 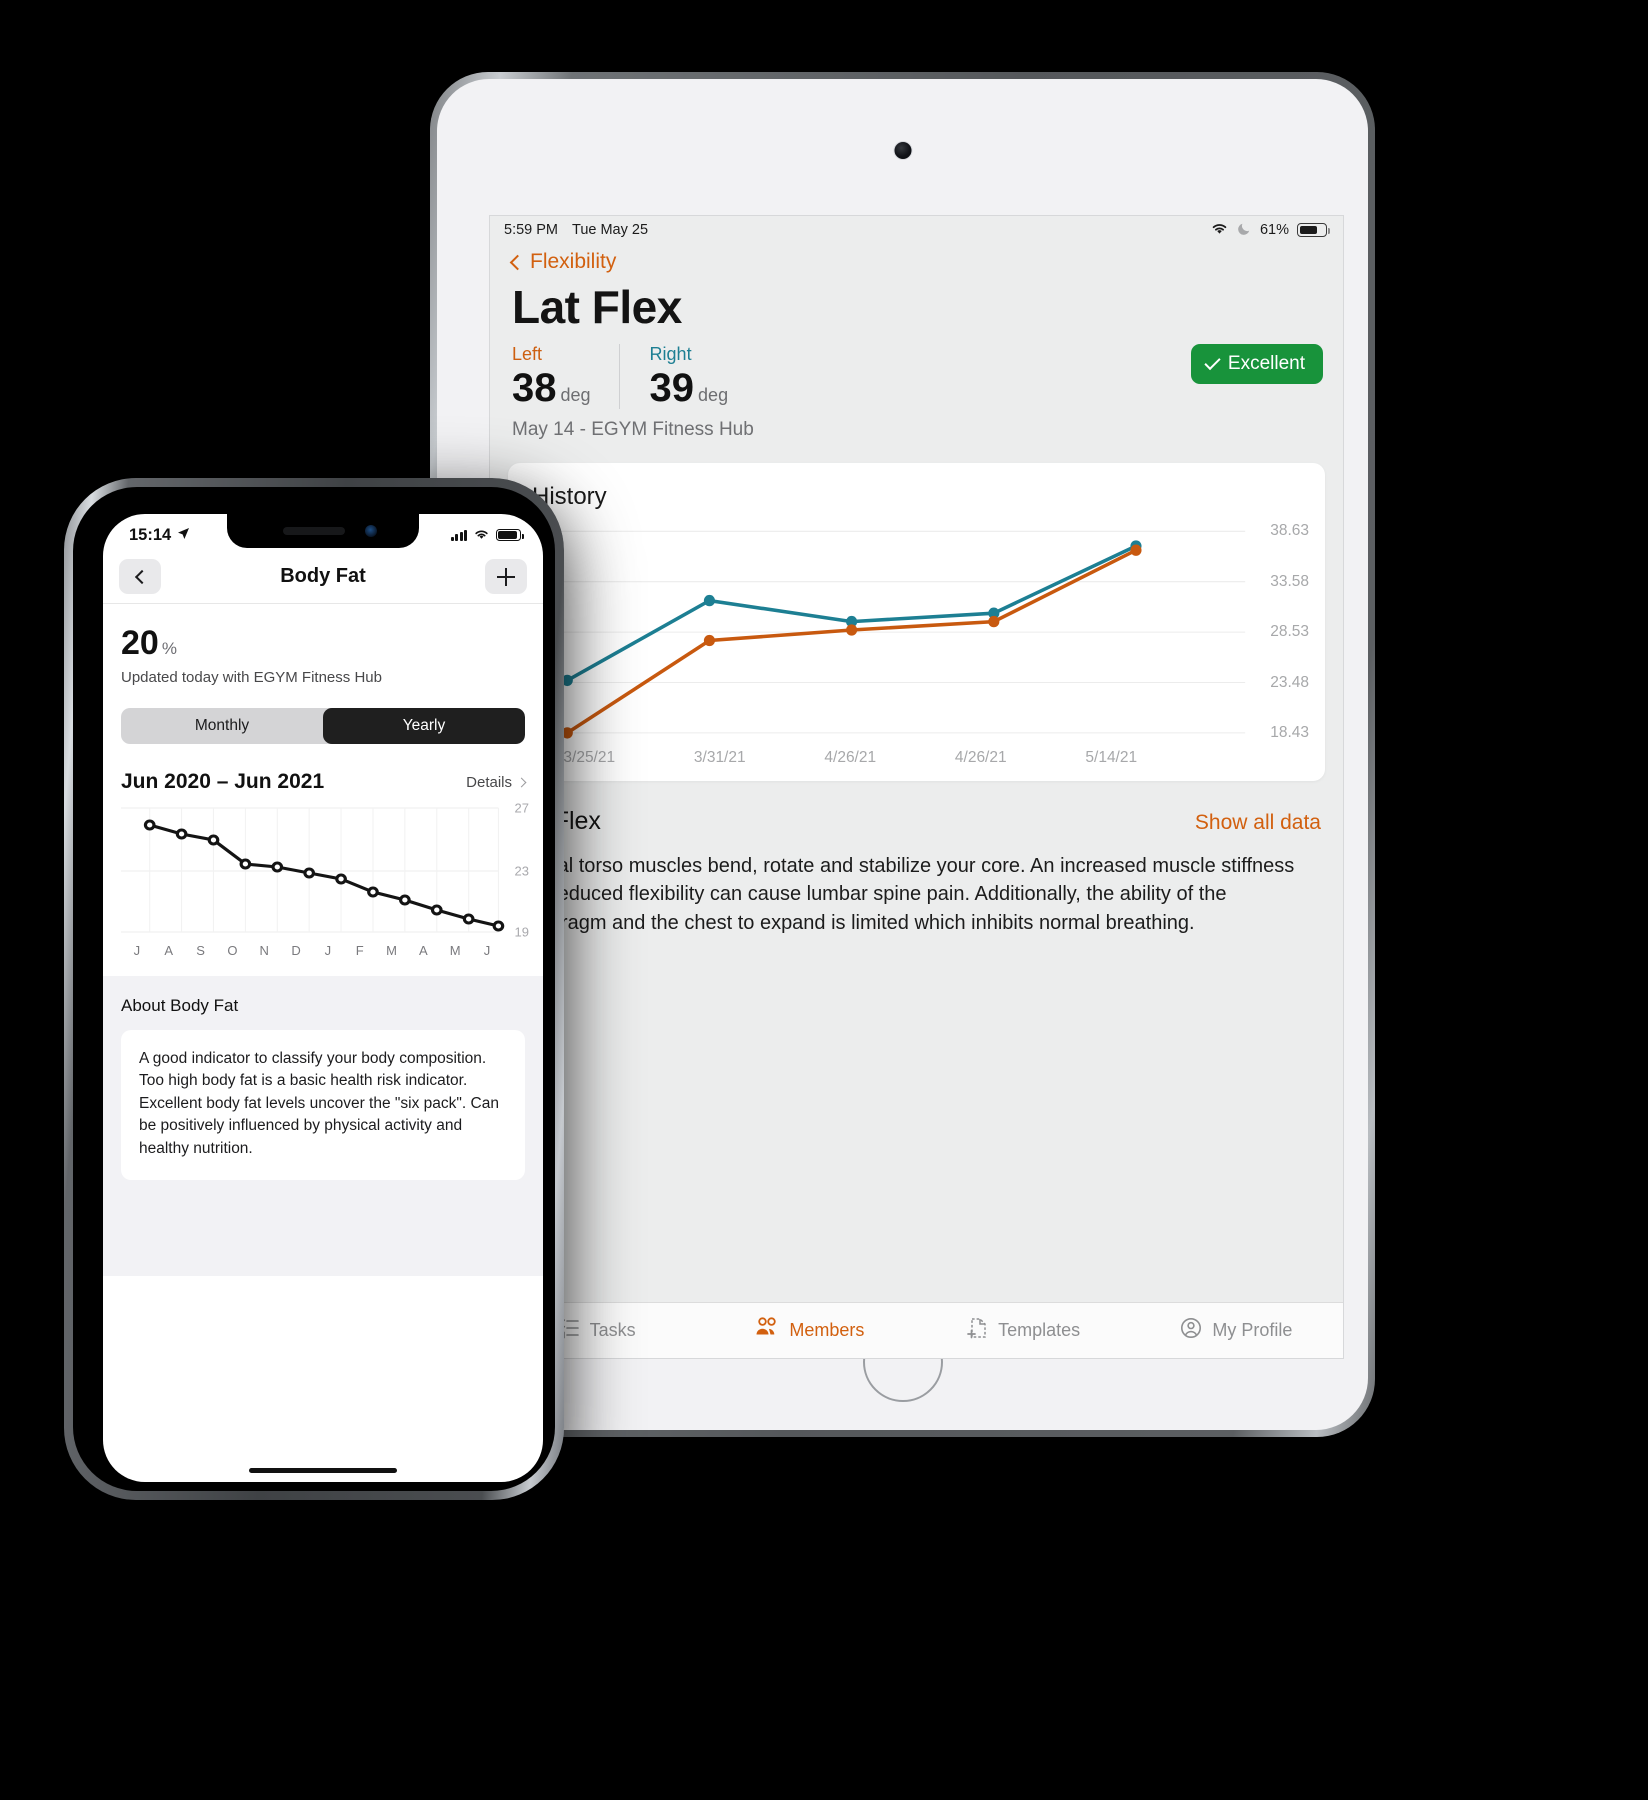 What do you see at coordinates (487, 950) in the screenshot?
I see `px-11: J` at bounding box center [487, 950].